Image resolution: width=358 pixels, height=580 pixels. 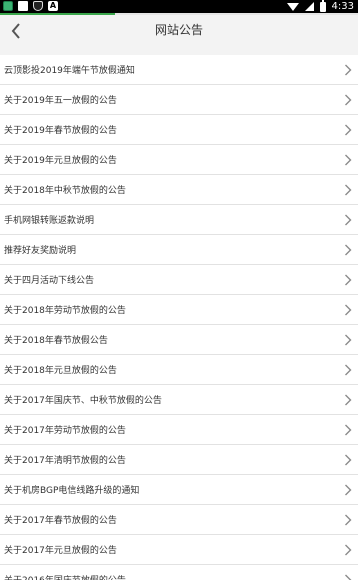 I want to click on announcement-item: 关于2019年元旦放假的公告, so click(x=179, y=160).